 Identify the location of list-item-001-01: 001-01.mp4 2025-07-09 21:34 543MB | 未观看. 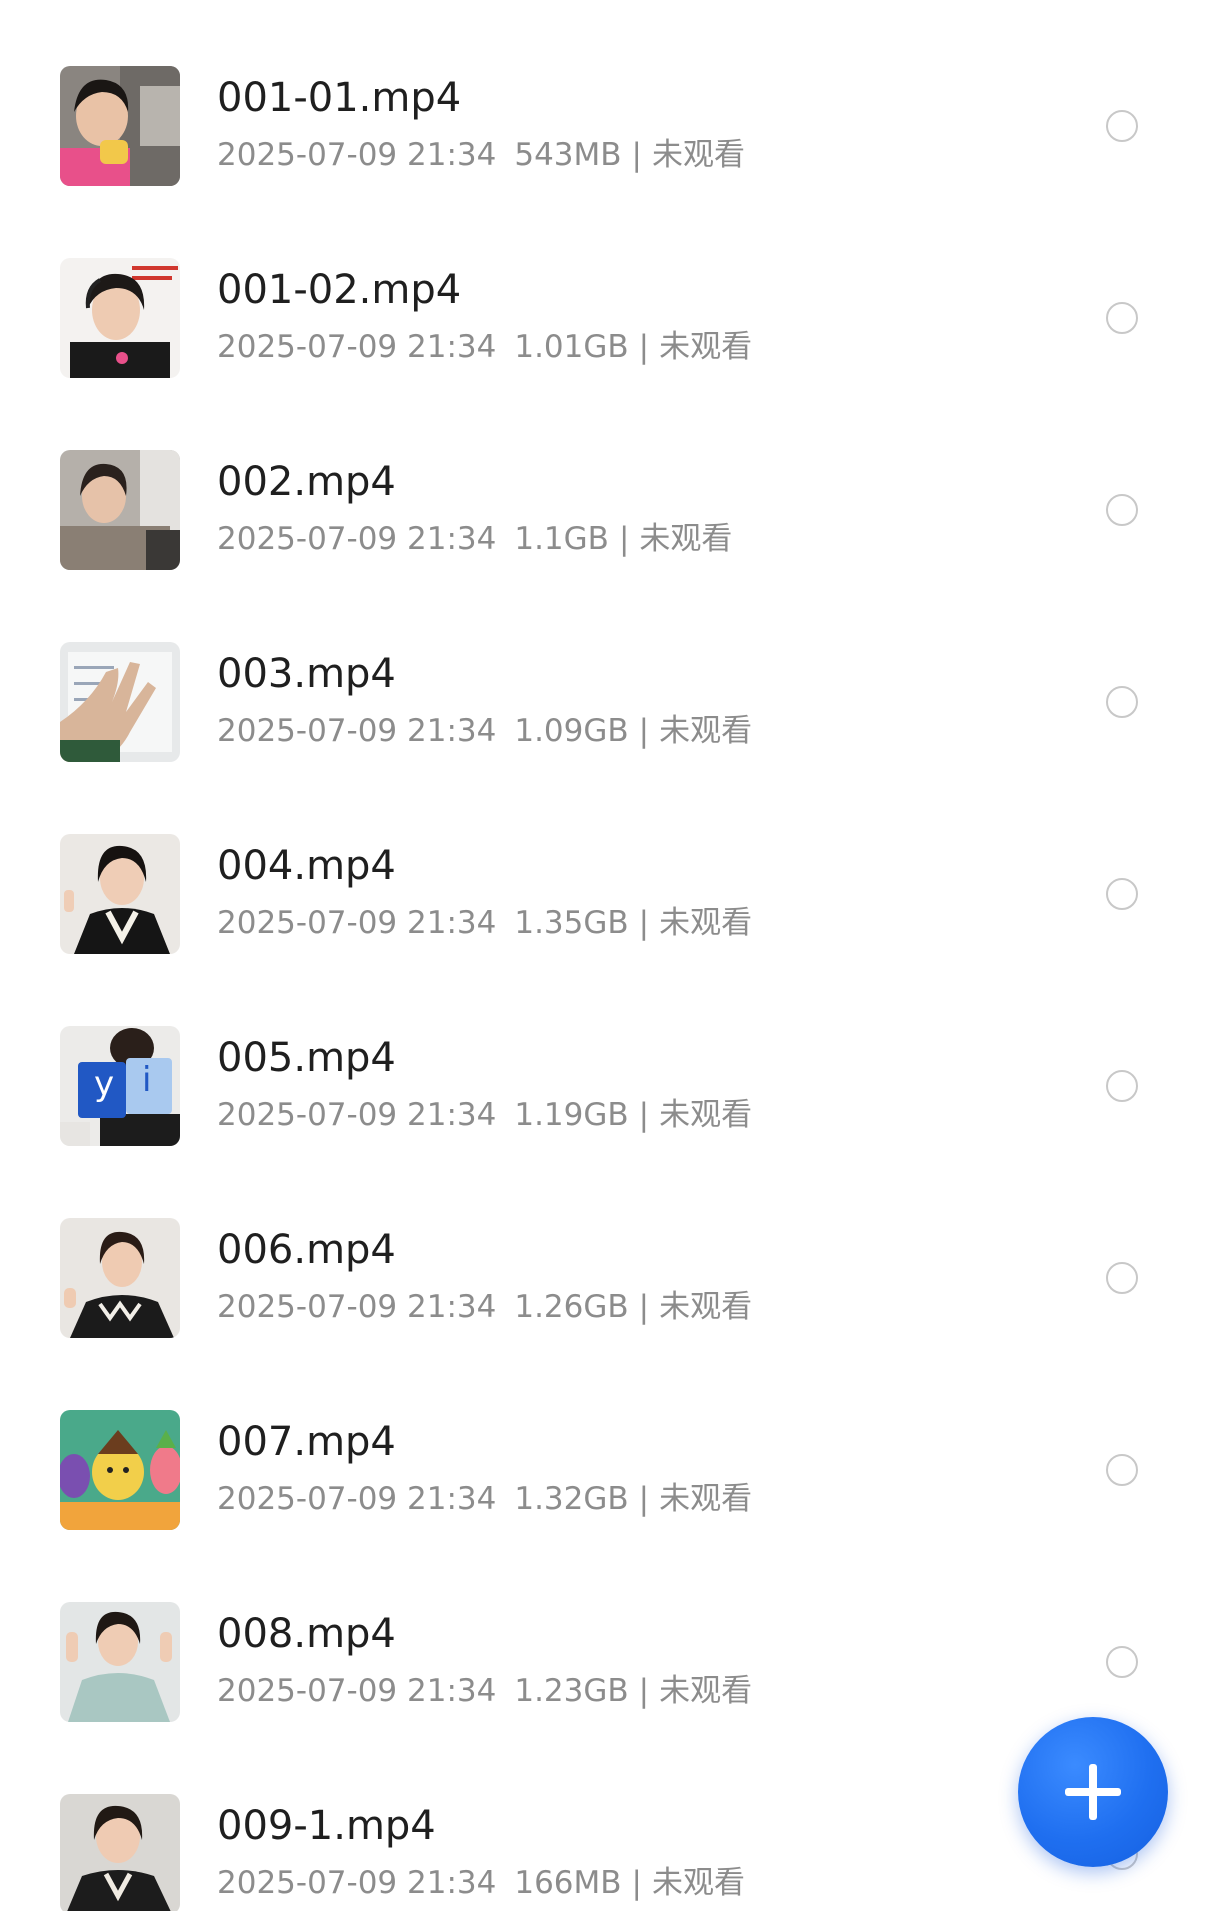
(610, 162).